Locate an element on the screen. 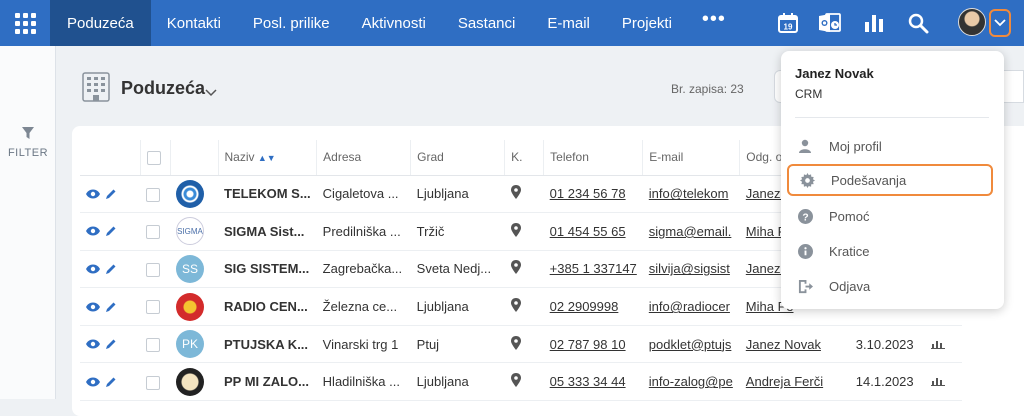  user-avatar is located at coordinates (972, 22).